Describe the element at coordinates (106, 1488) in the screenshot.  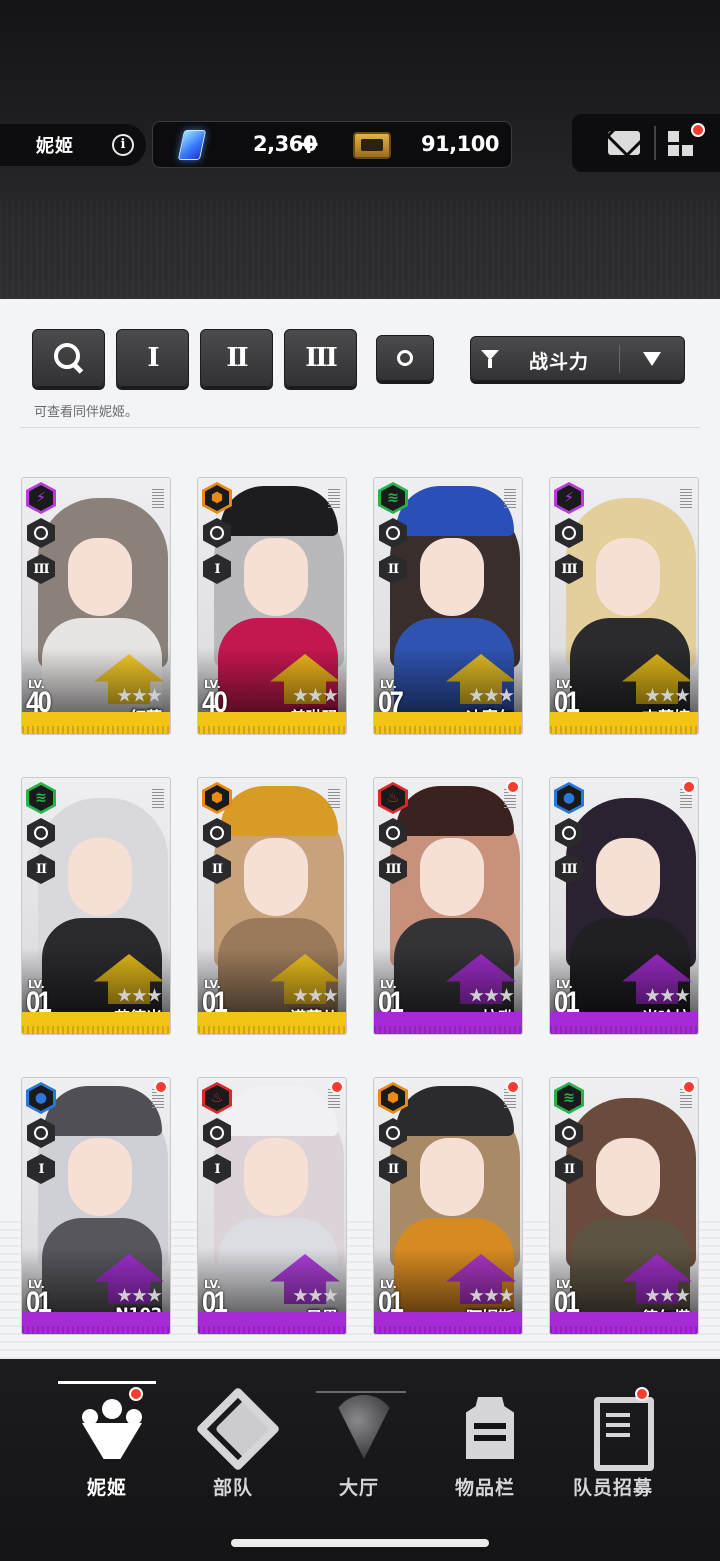
I see `nav-nikke-label: 妮姬` at that location.